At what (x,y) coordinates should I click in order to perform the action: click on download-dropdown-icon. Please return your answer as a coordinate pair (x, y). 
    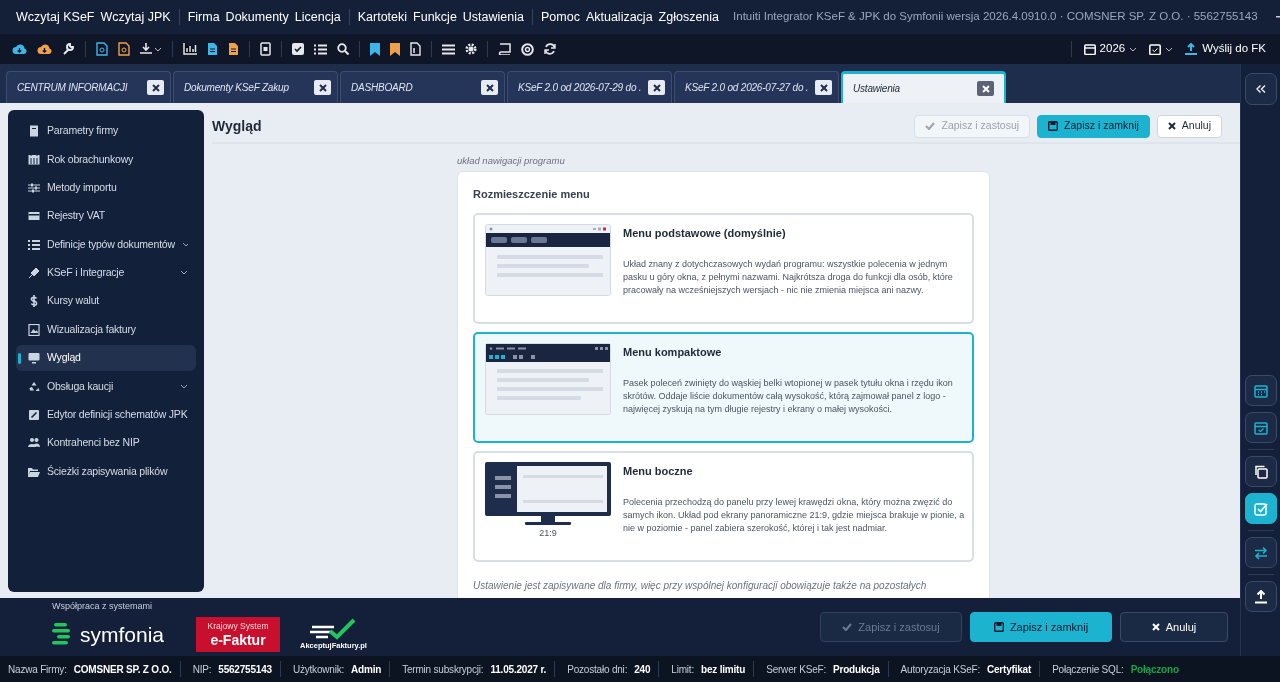
    Looking at the image, I should click on (151, 49).